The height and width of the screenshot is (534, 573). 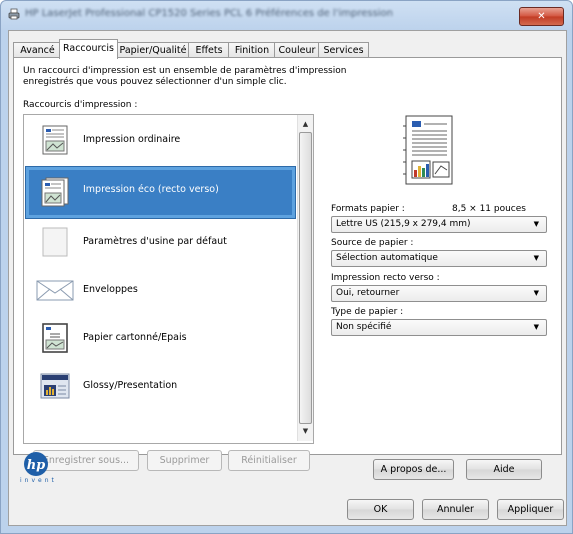 What do you see at coordinates (55, 242) in the screenshot?
I see `blank-page-icon` at bounding box center [55, 242].